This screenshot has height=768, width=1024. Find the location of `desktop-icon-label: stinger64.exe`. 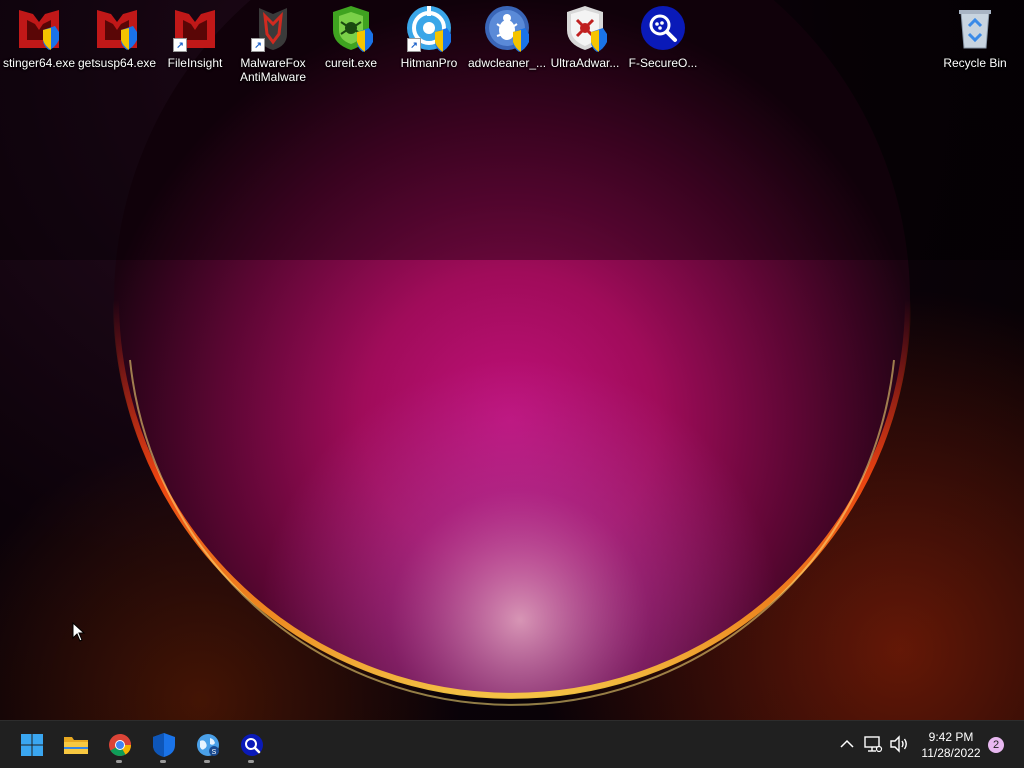

desktop-icon-label: stinger64.exe is located at coordinates (39, 63).